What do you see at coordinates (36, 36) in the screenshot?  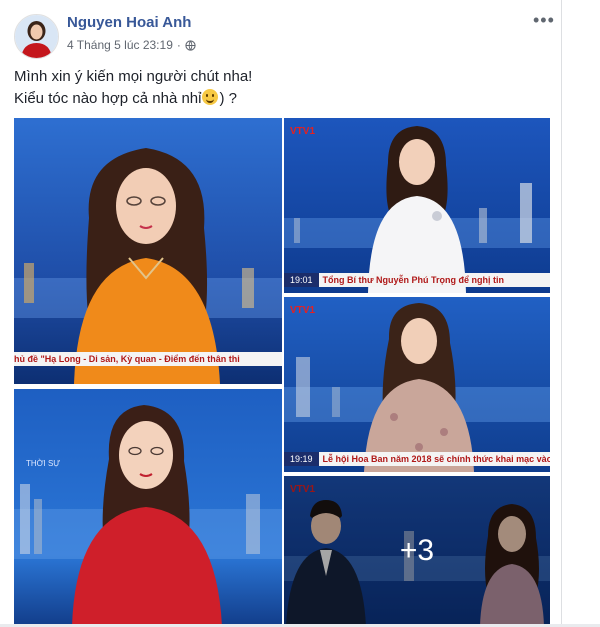 I see `avatar` at bounding box center [36, 36].